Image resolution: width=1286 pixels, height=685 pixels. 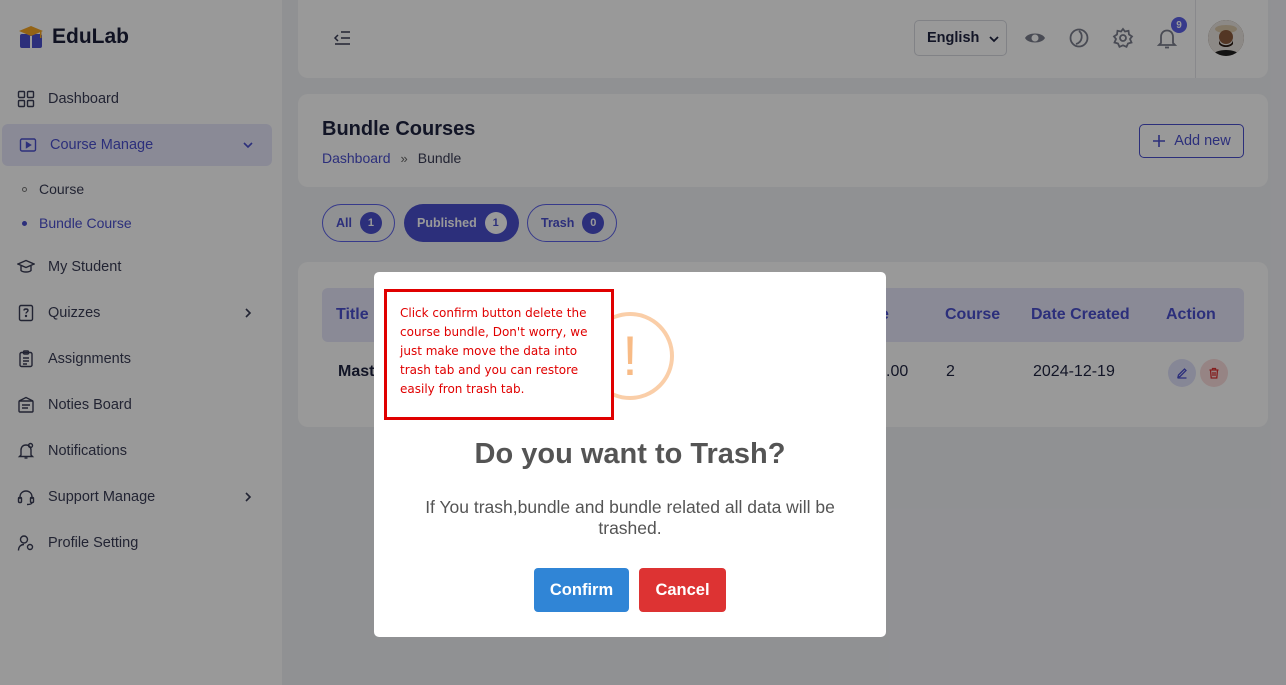 I want to click on dialog-title: Do you want to Trash?, so click(x=630, y=454).